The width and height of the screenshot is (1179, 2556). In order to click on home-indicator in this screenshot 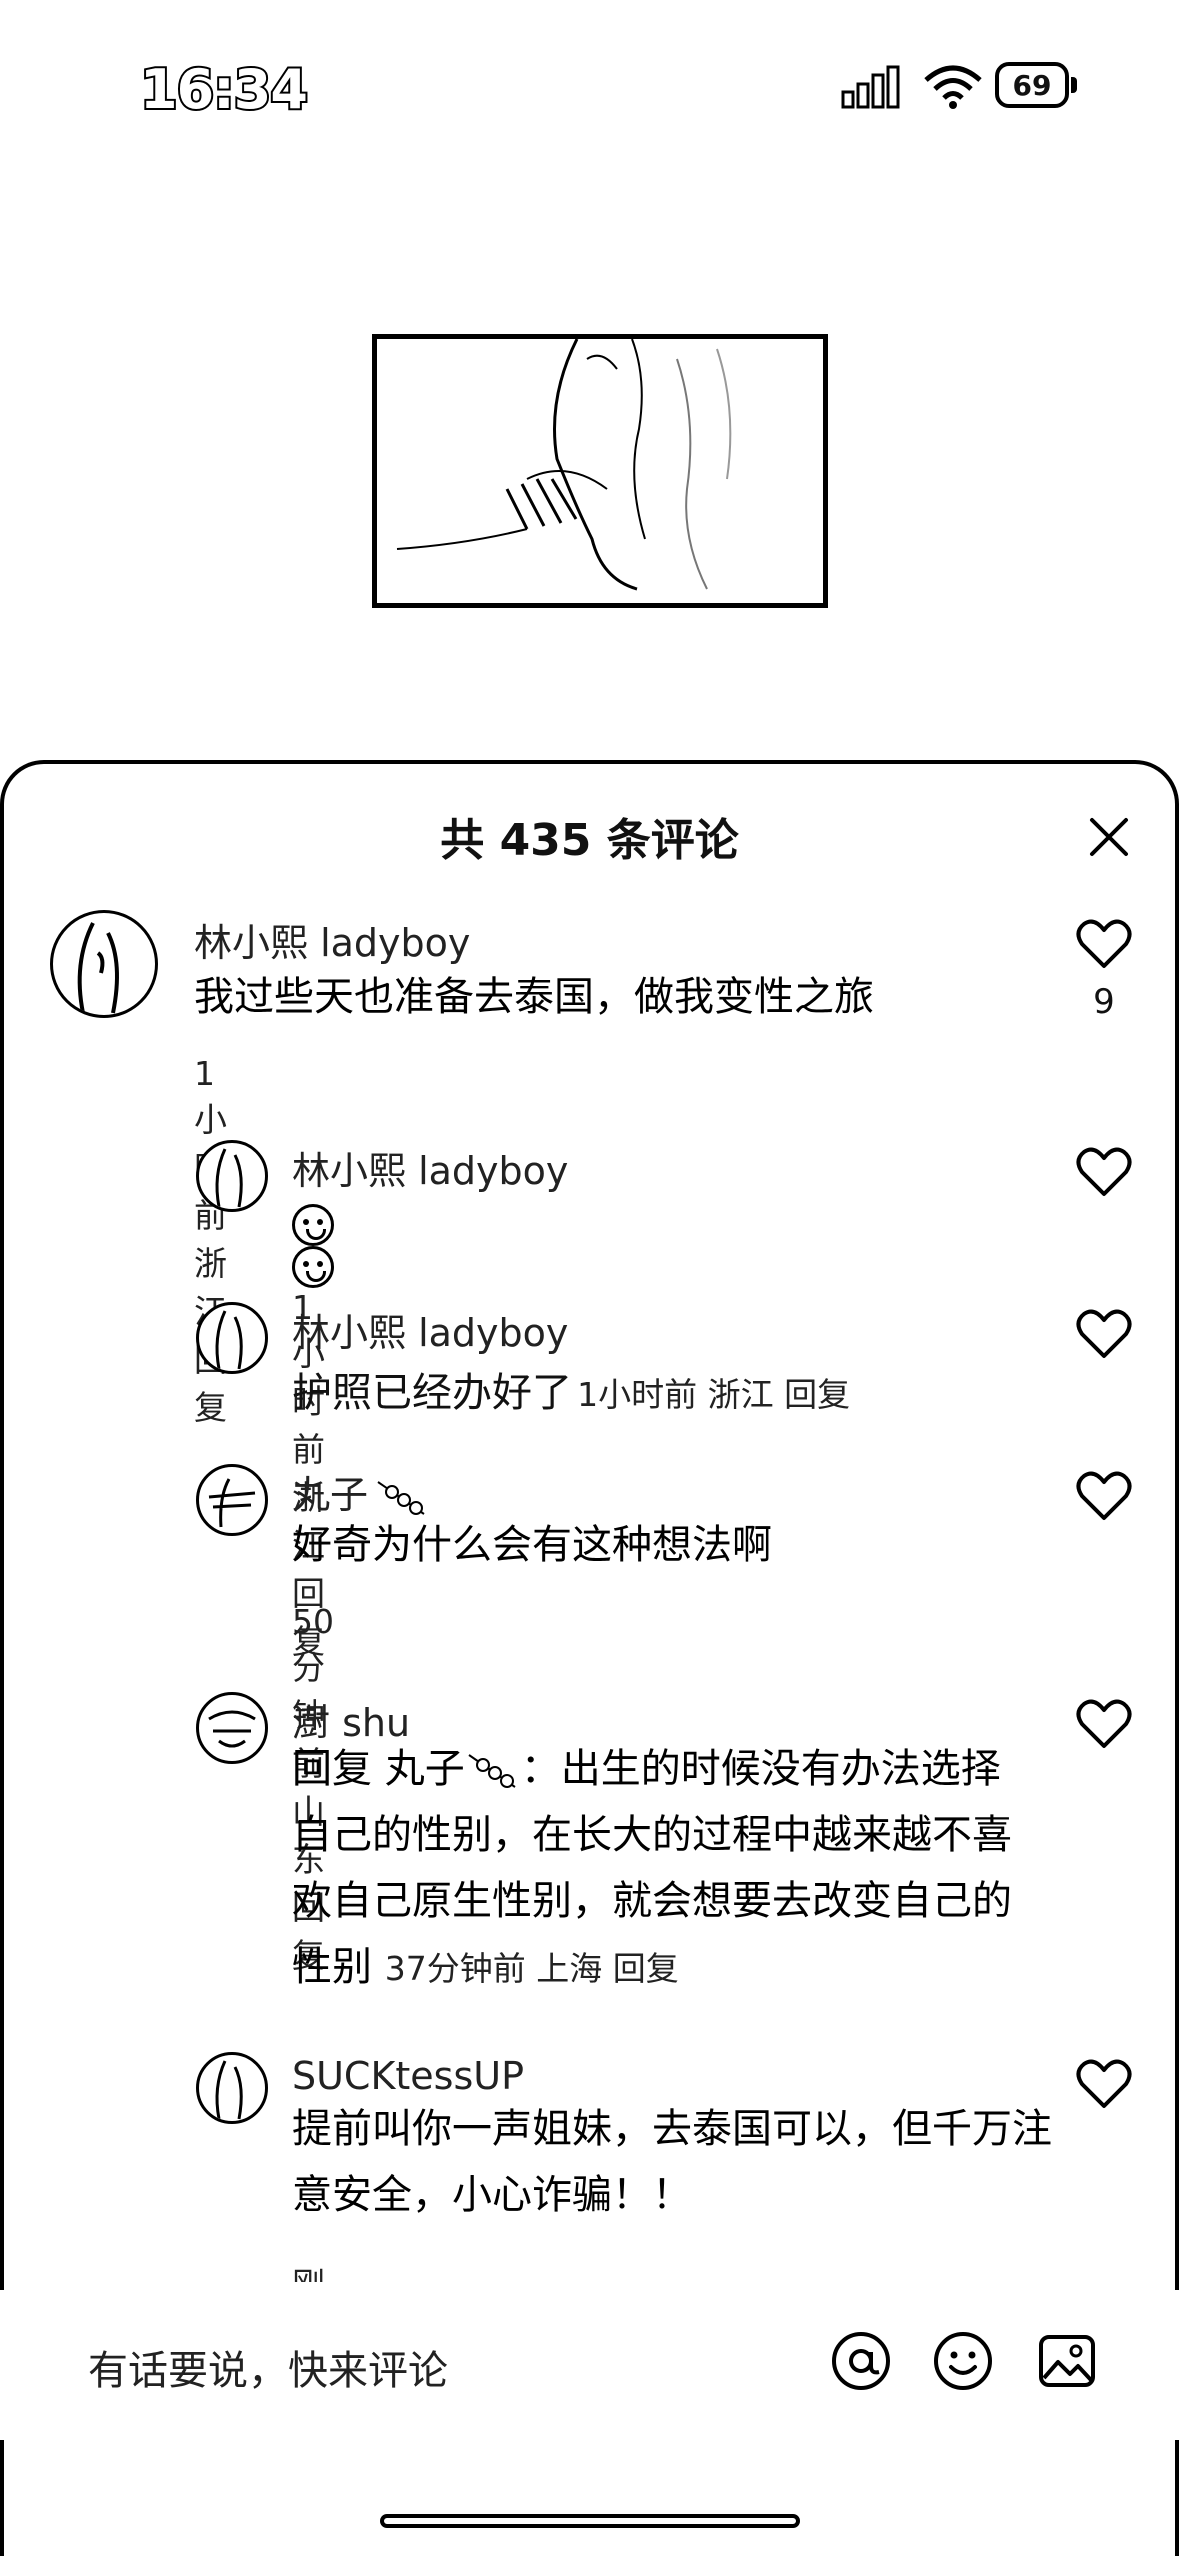, I will do `click(590, 2521)`.